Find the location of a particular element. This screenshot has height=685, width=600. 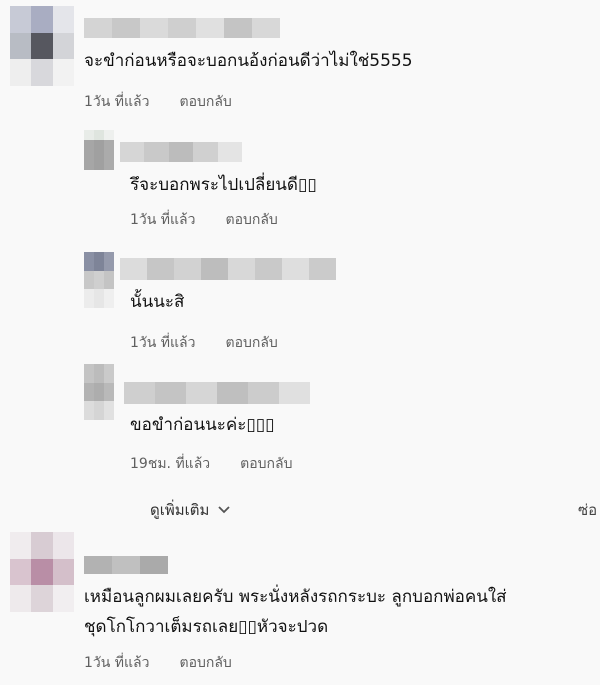

comment-text: จะขำก่อนหรือจะบอกนอ้งก่อนดีว่าไม่ใช่5555 is located at coordinates (248, 61).